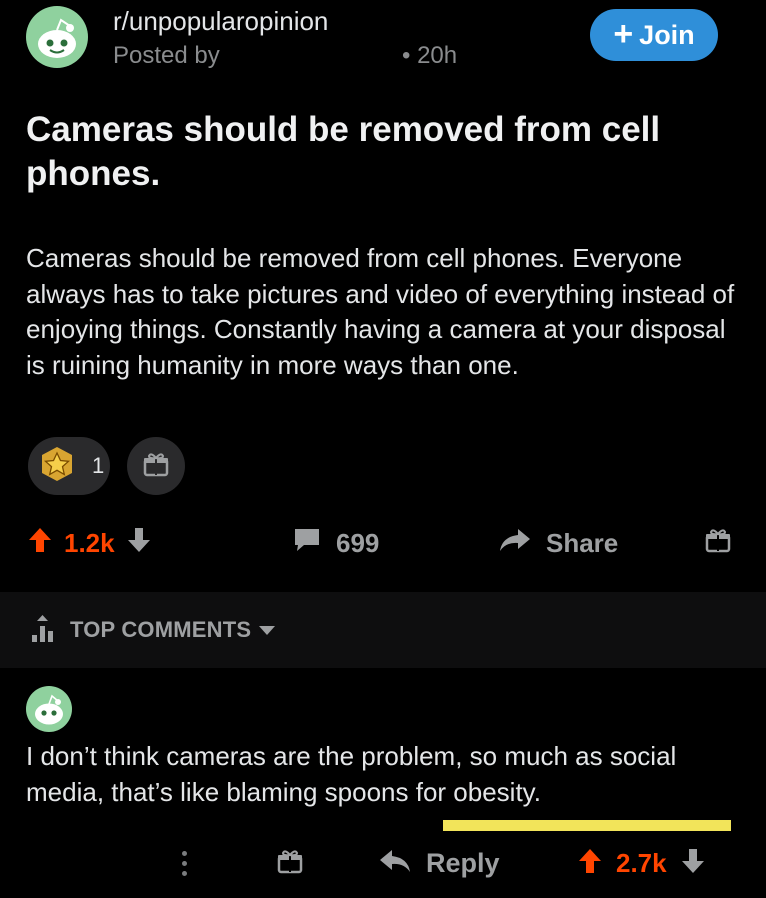  I want to click on vote-count: 1.2k, so click(89, 542).